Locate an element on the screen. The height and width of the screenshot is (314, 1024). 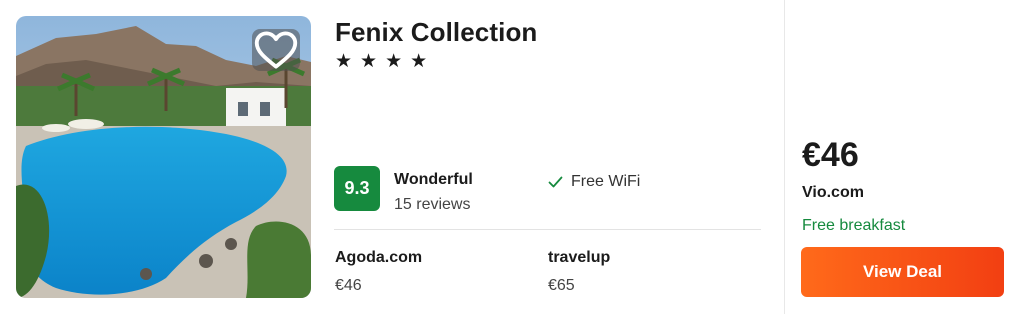
other-offer: travelup €65 is located at coordinates (579, 272).